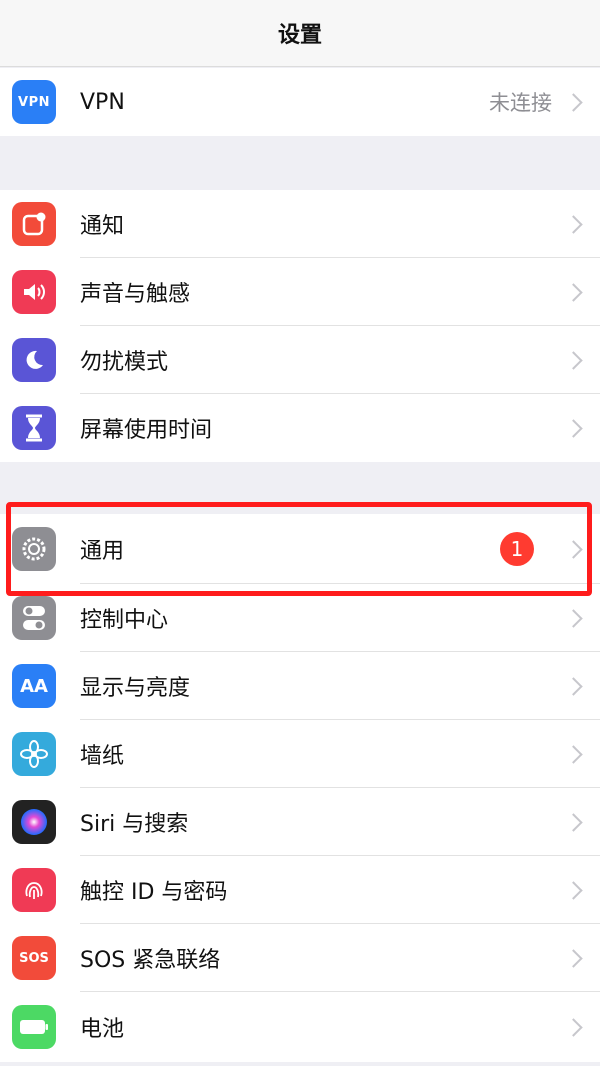  I want to click on settings-row-control-center: 控制中心, so click(300, 618).